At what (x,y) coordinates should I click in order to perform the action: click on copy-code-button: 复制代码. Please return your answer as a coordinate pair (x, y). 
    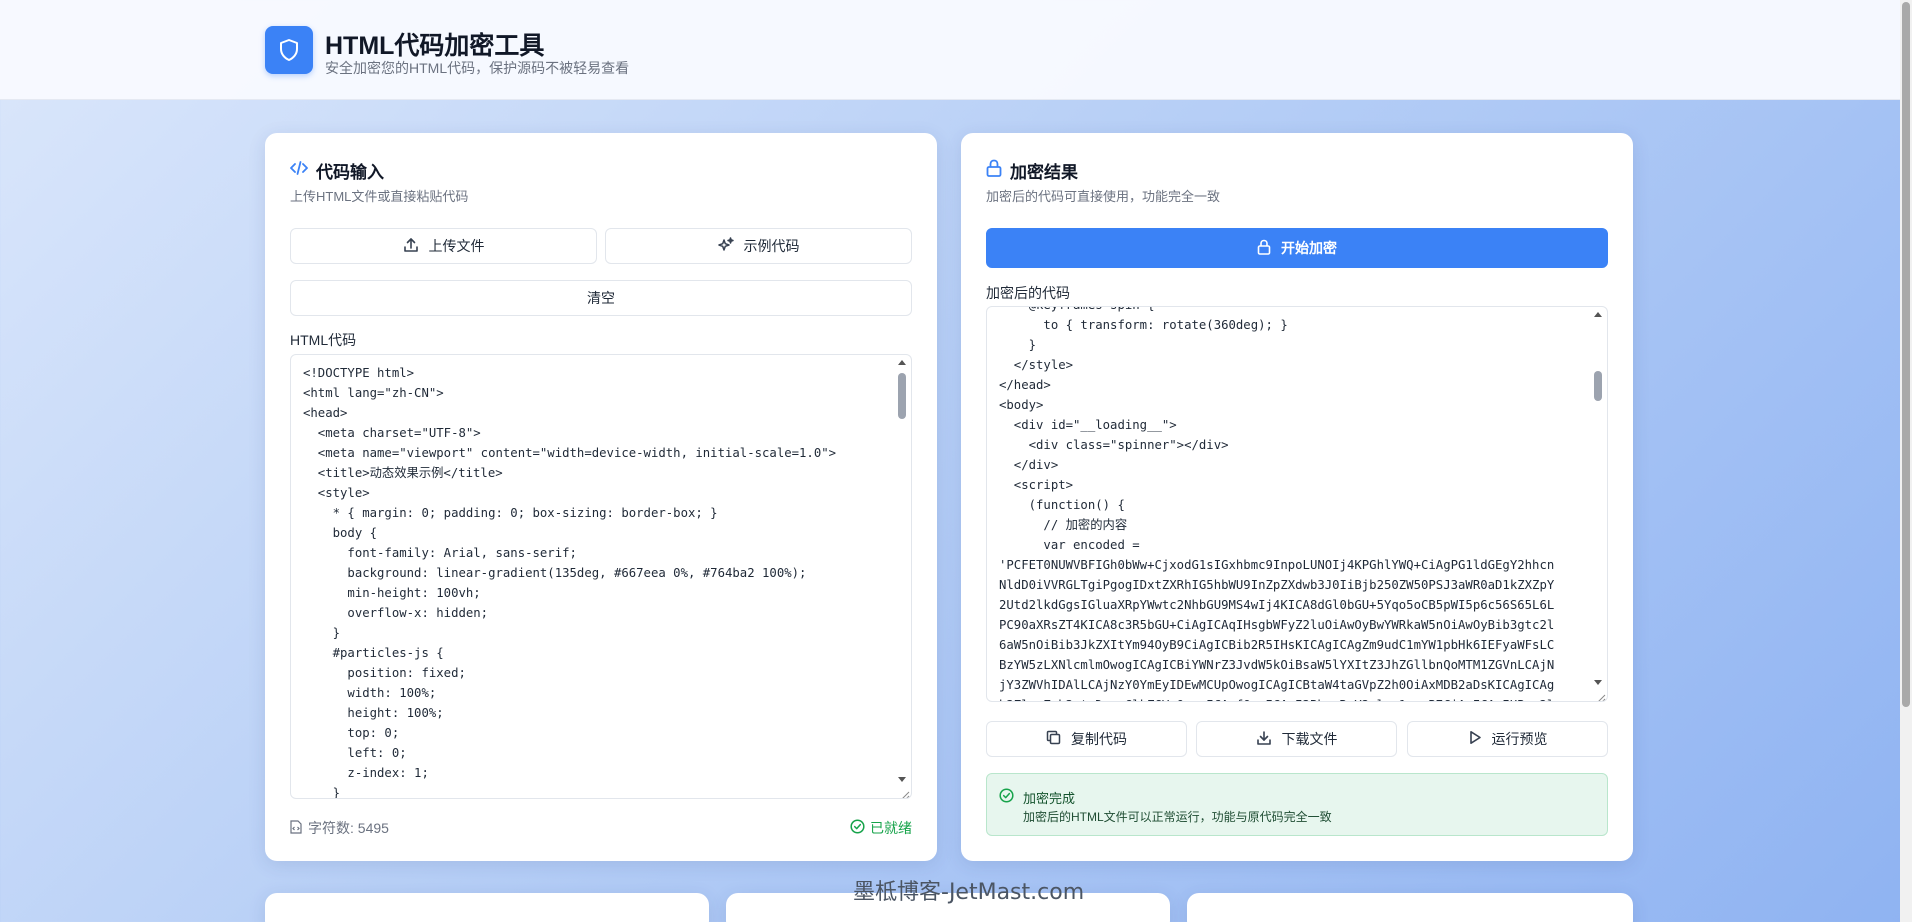
    Looking at the image, I should click on (1086, 739).